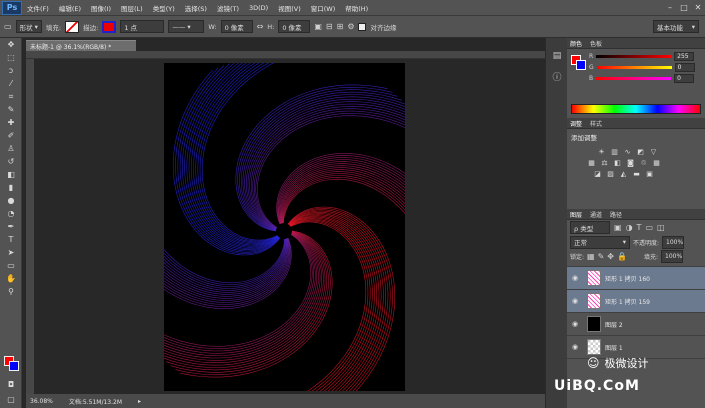  Describe the element at coordinates (622, 256) in the screenshot. I see `lock-all-icon: 🔒` at that location.